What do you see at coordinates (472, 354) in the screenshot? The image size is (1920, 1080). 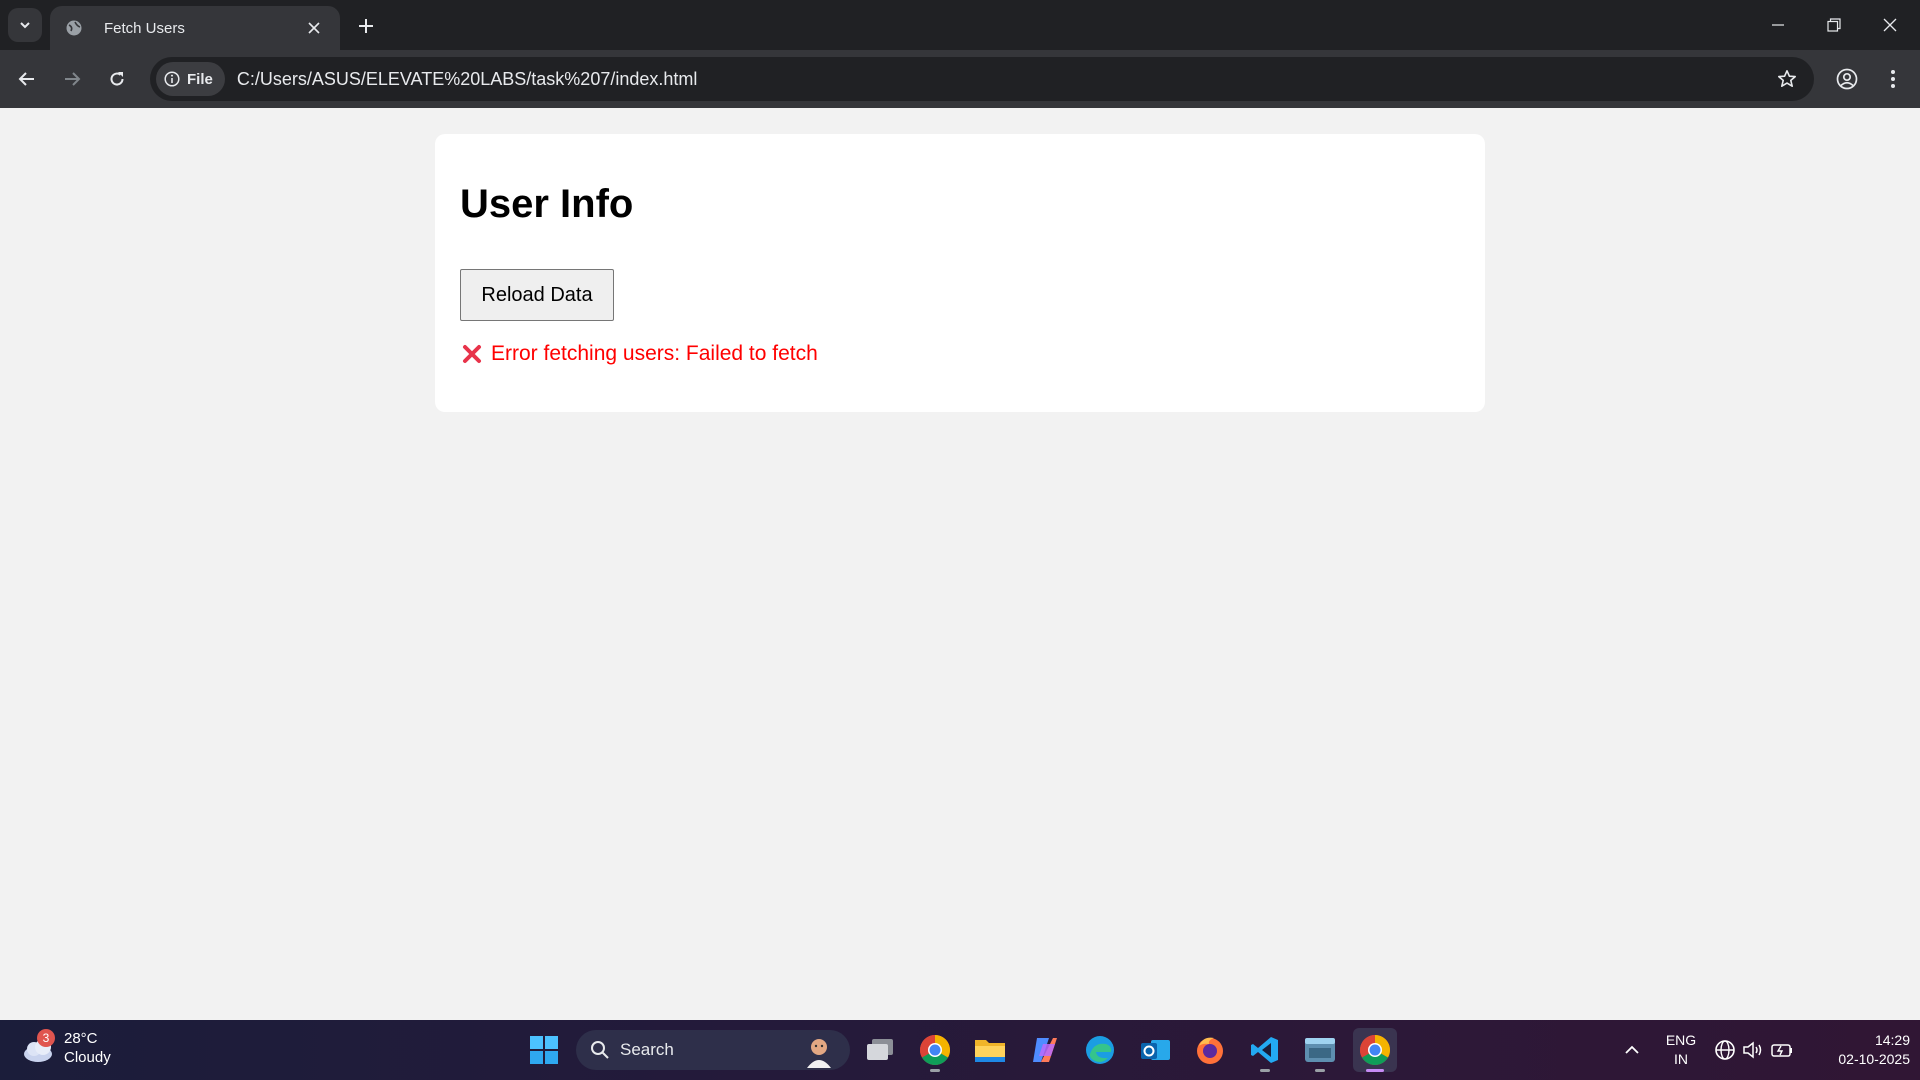 I see `cross-mark-icon` at bounding box center [472, 354].